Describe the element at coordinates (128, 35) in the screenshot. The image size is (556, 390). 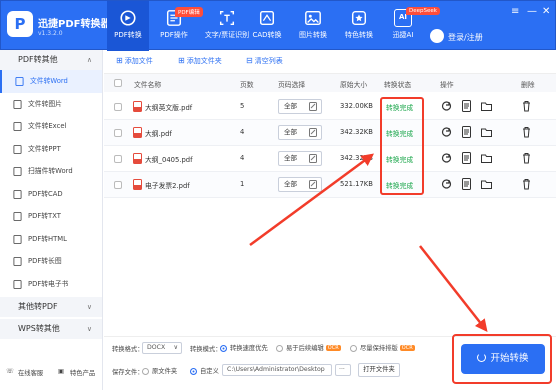
I see `tab-label: PDF转换` at that location.